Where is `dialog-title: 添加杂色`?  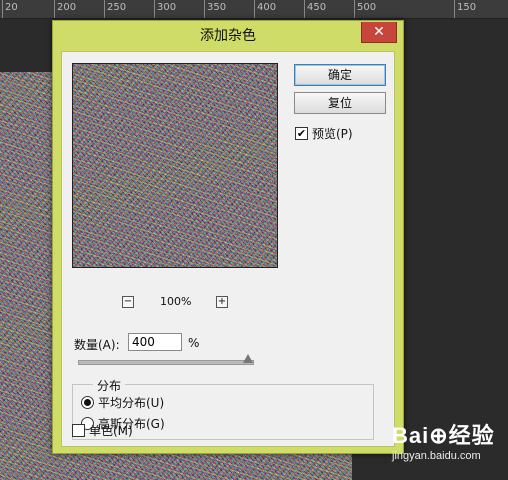 dialog-title: 添加杂色 is located at coordinates (228, 36).